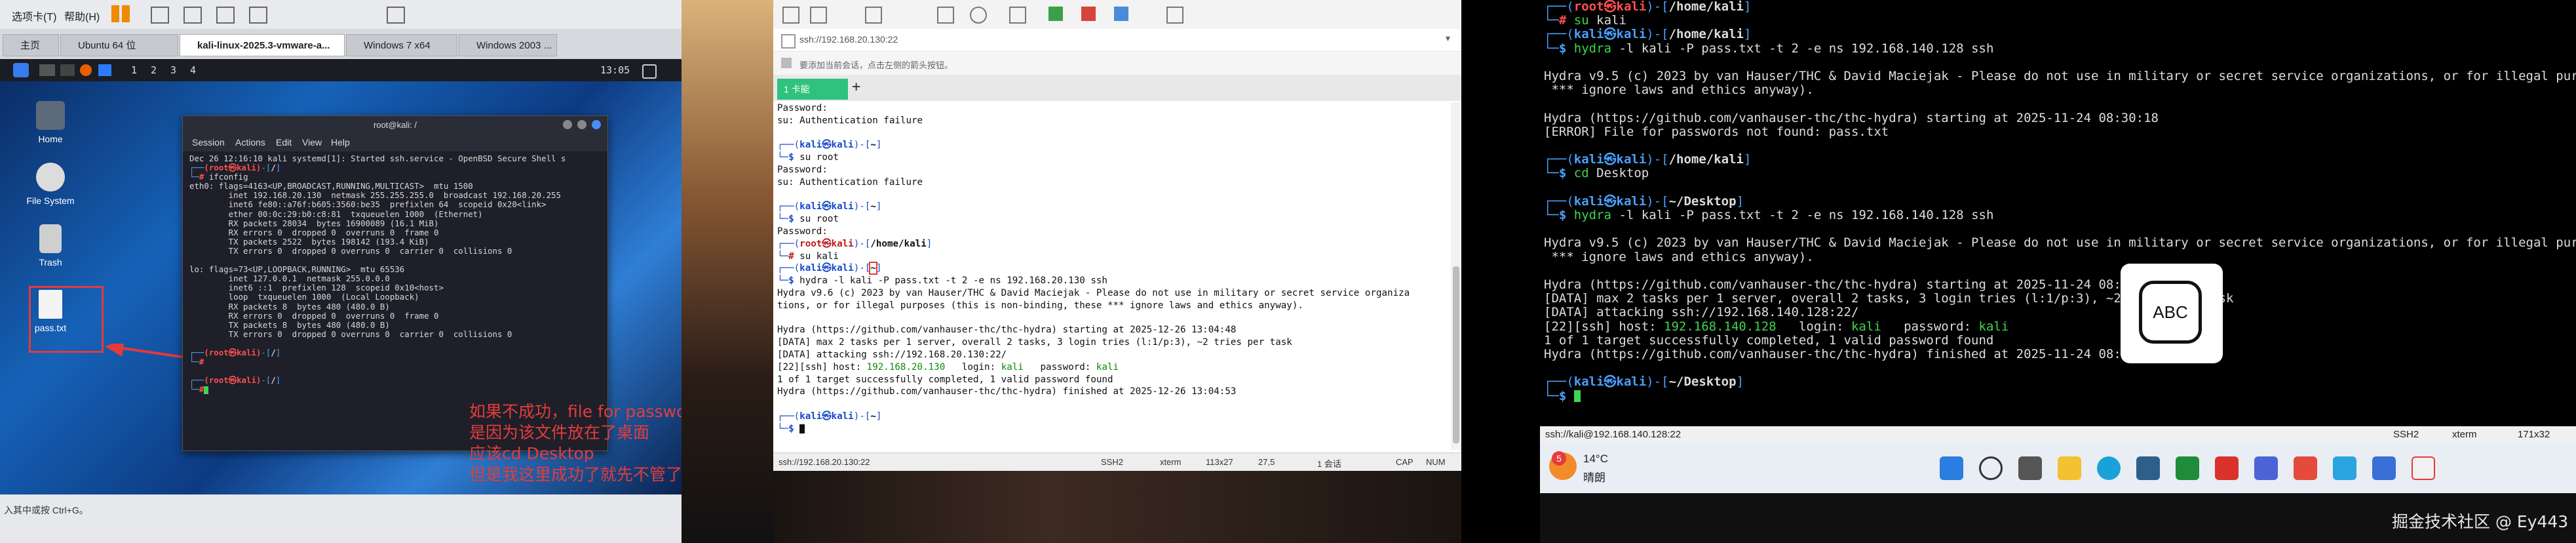 This screenshot has height=543, width=2576. What do you see at coordinates (340, 143) in the screenshot?
I see `menu-help: Help` at bounding box center [340, 143].